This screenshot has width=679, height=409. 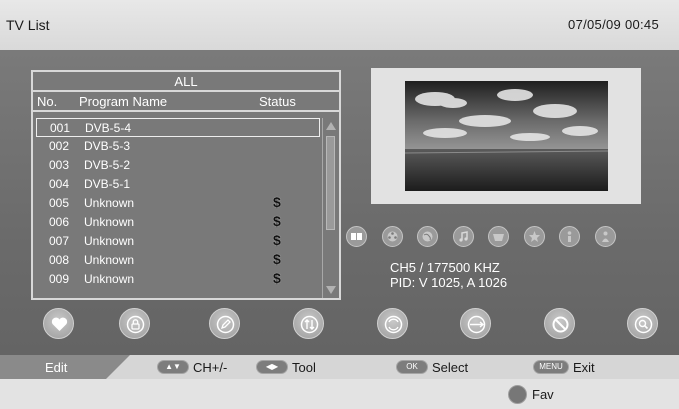 I want to click on column-program-name: Program Name, so click(x=123, y=101).